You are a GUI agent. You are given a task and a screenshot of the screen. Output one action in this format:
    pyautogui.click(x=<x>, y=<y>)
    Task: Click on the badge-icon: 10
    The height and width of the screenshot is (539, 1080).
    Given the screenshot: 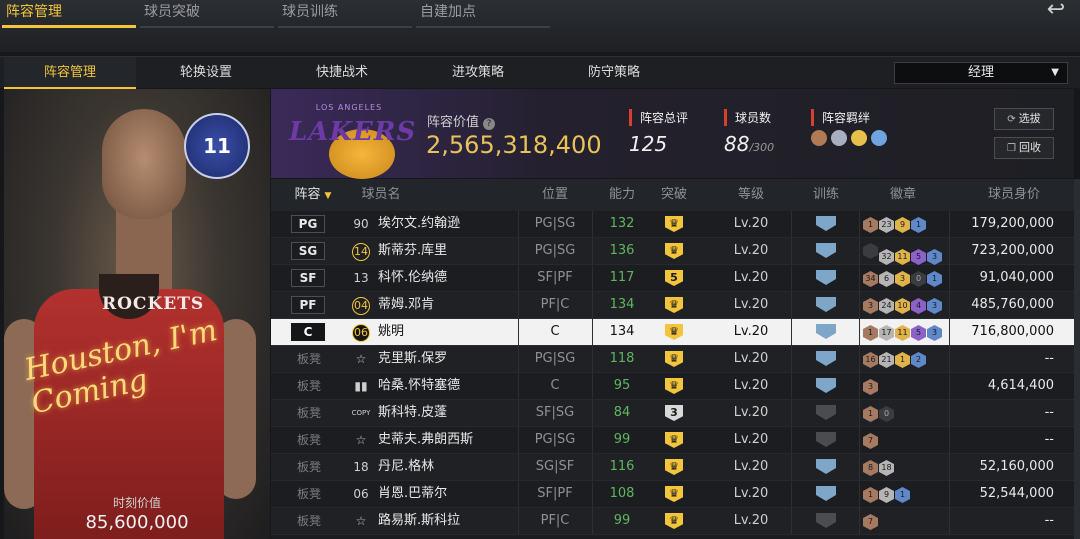 What is the action you would take?
    pyautogui.click(x=902, y=306)
    